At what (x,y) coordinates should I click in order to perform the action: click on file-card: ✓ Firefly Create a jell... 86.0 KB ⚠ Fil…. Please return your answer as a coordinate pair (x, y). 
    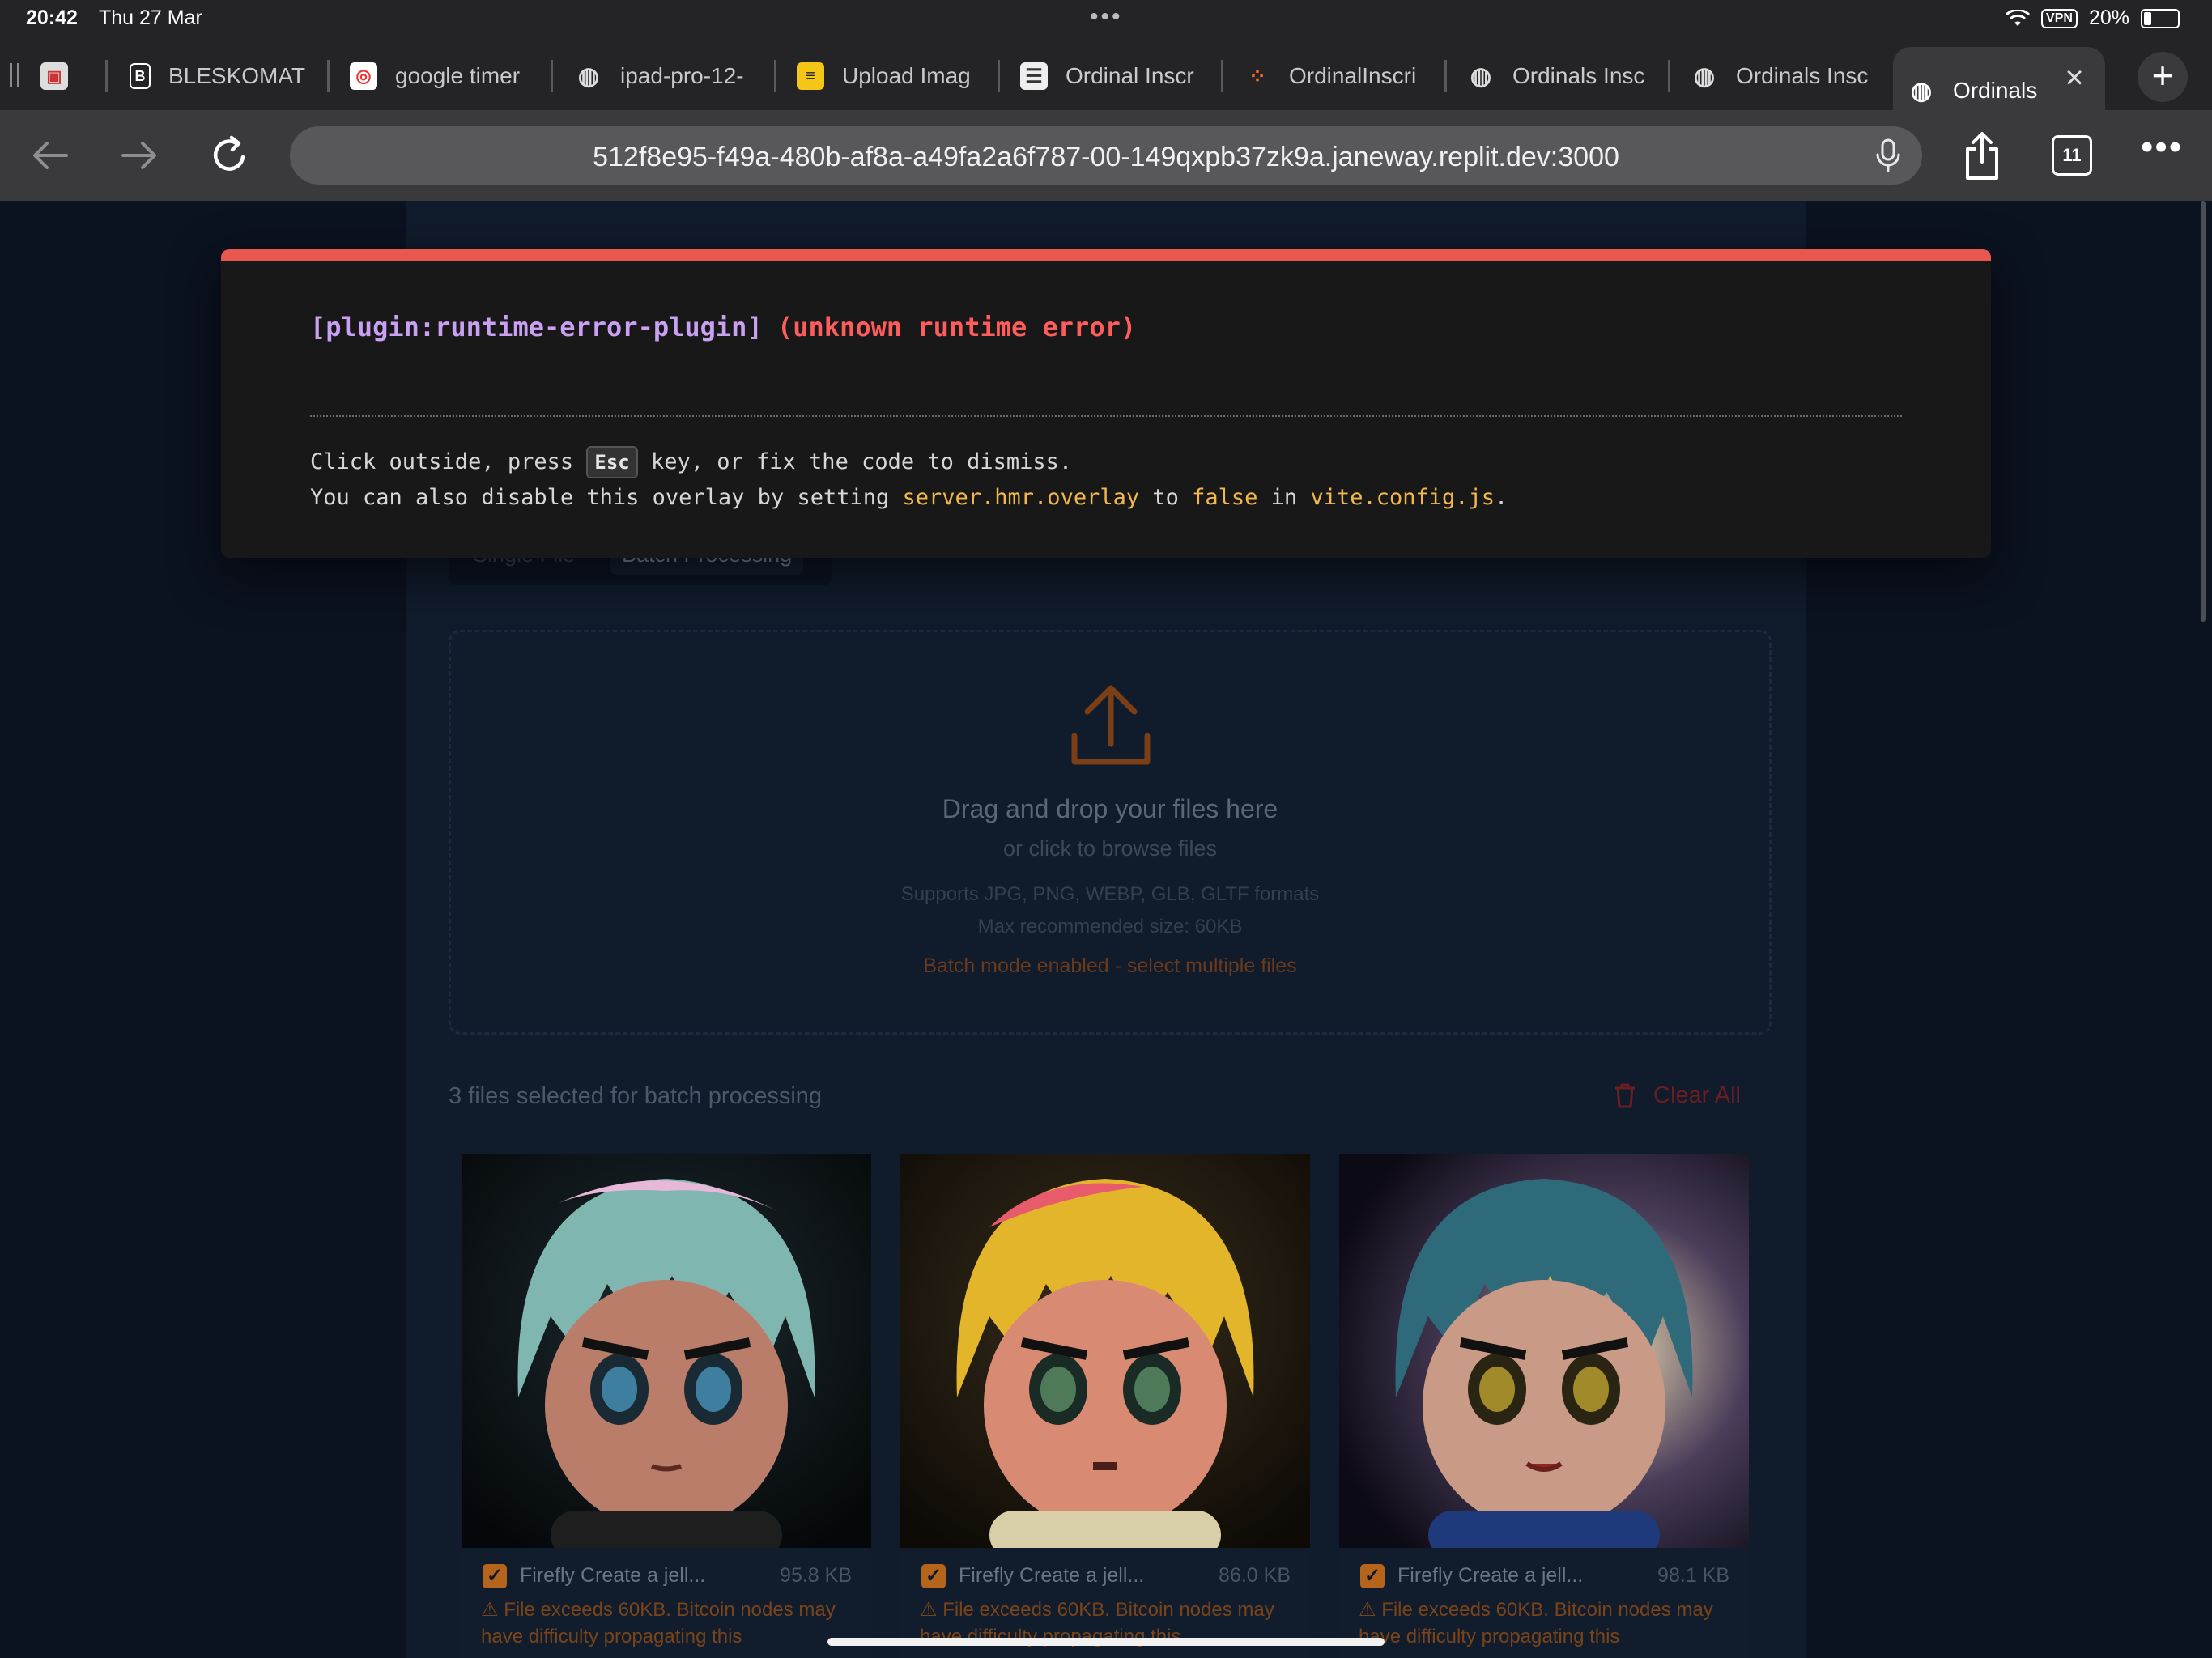
    Looking at the image, I should click on (1105, 1406).